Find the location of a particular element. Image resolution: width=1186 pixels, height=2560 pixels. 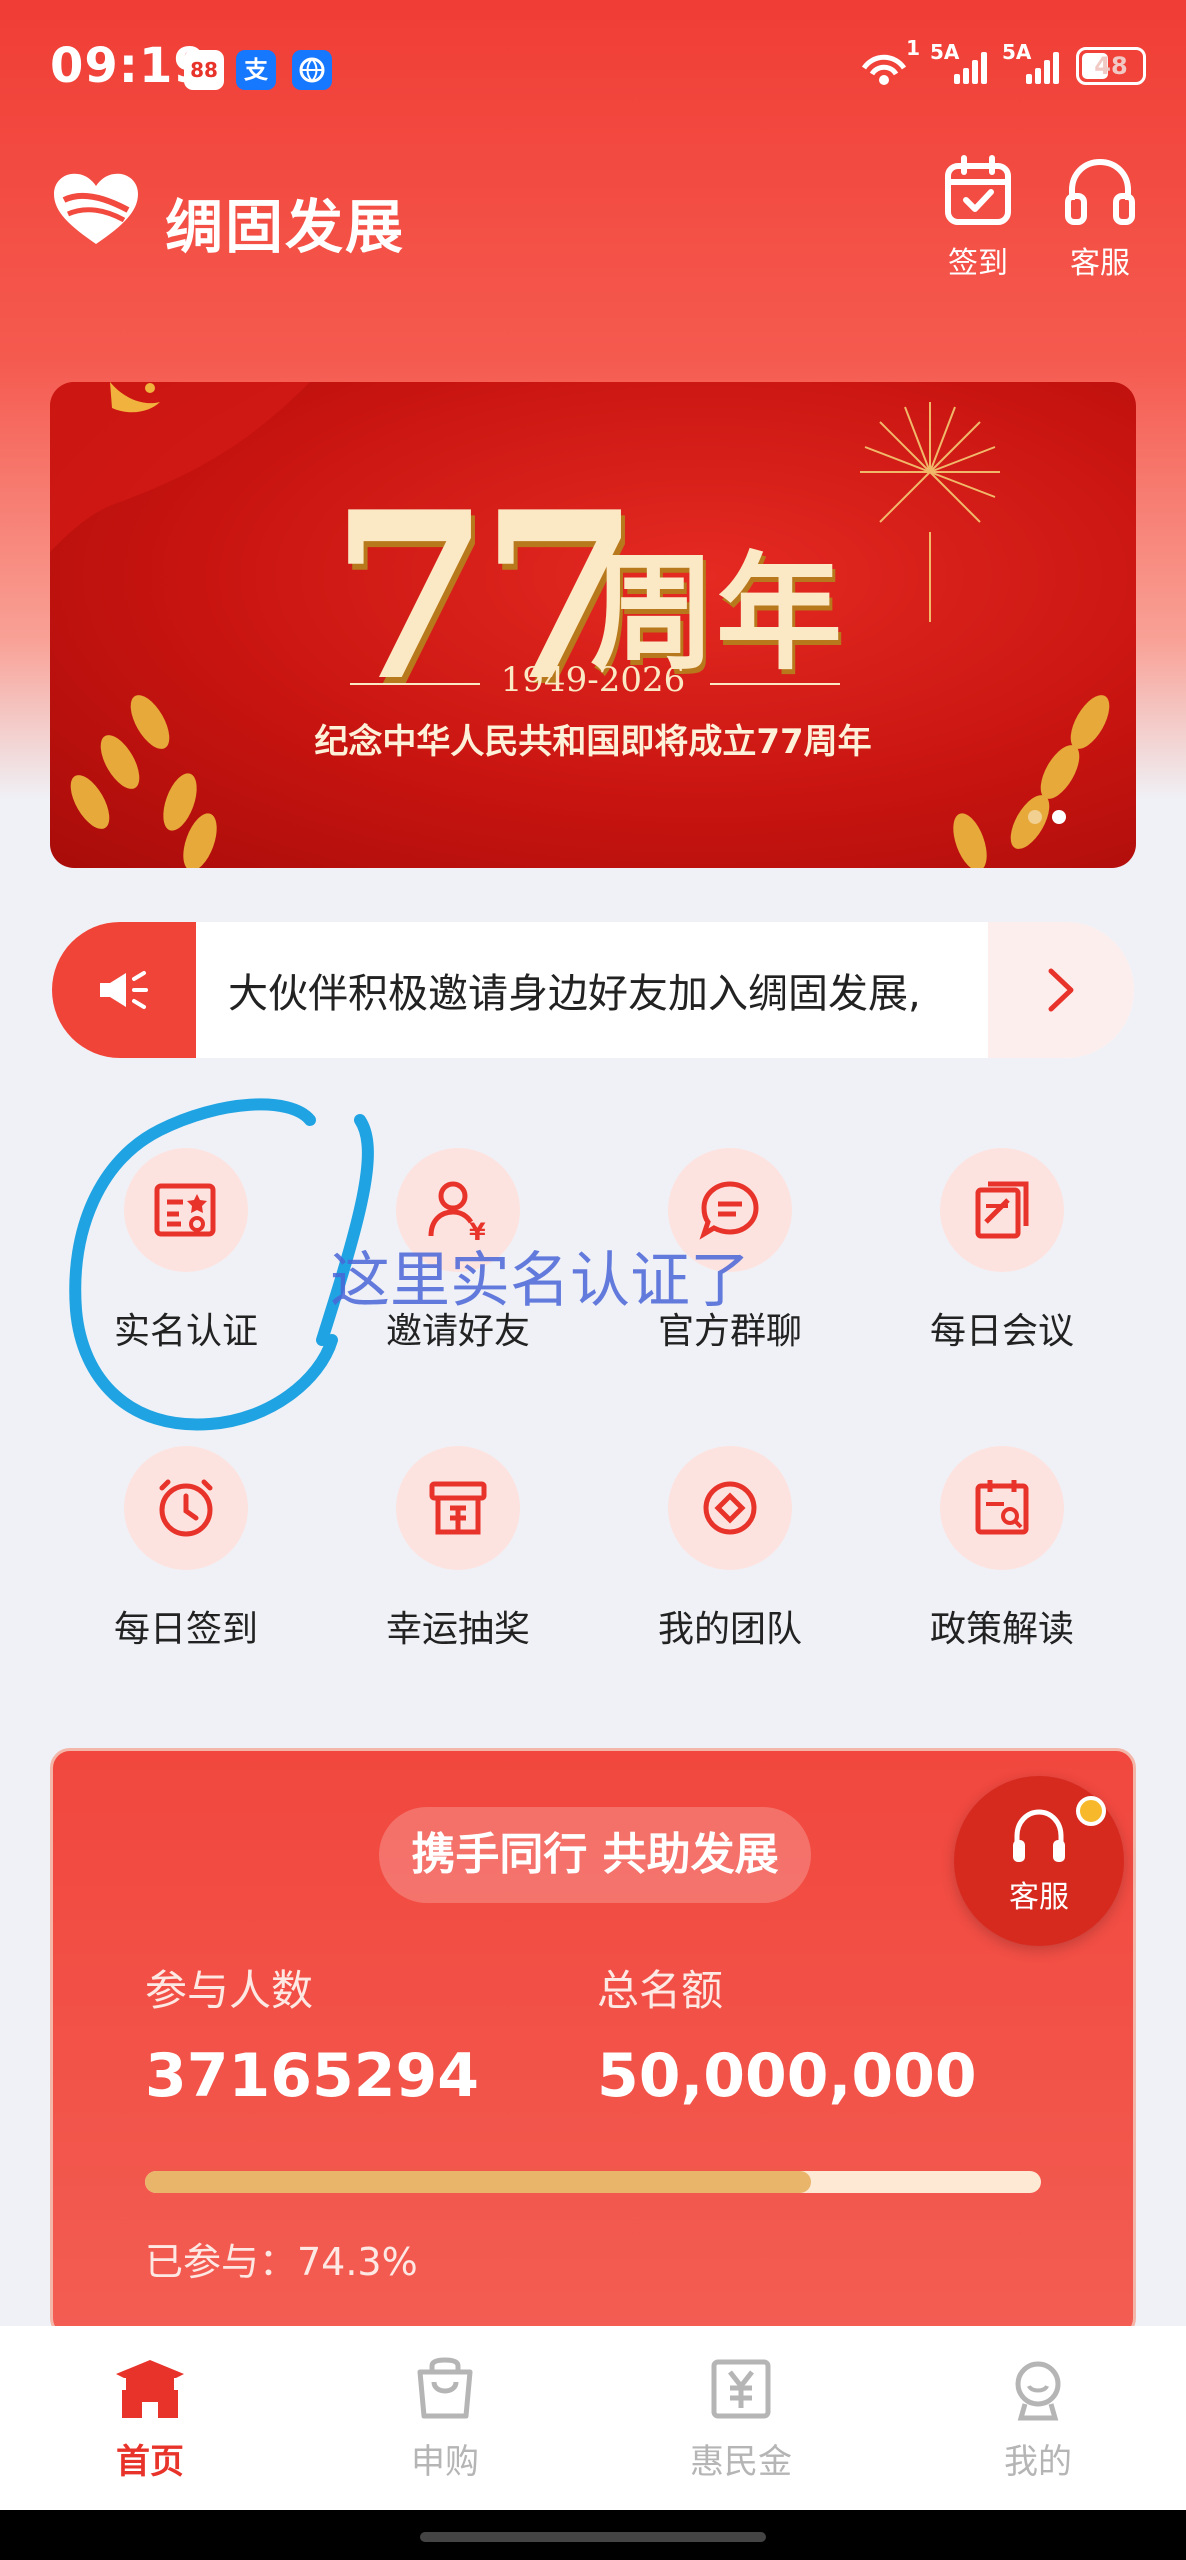

team-icon is located at coordinates (730, 1508).